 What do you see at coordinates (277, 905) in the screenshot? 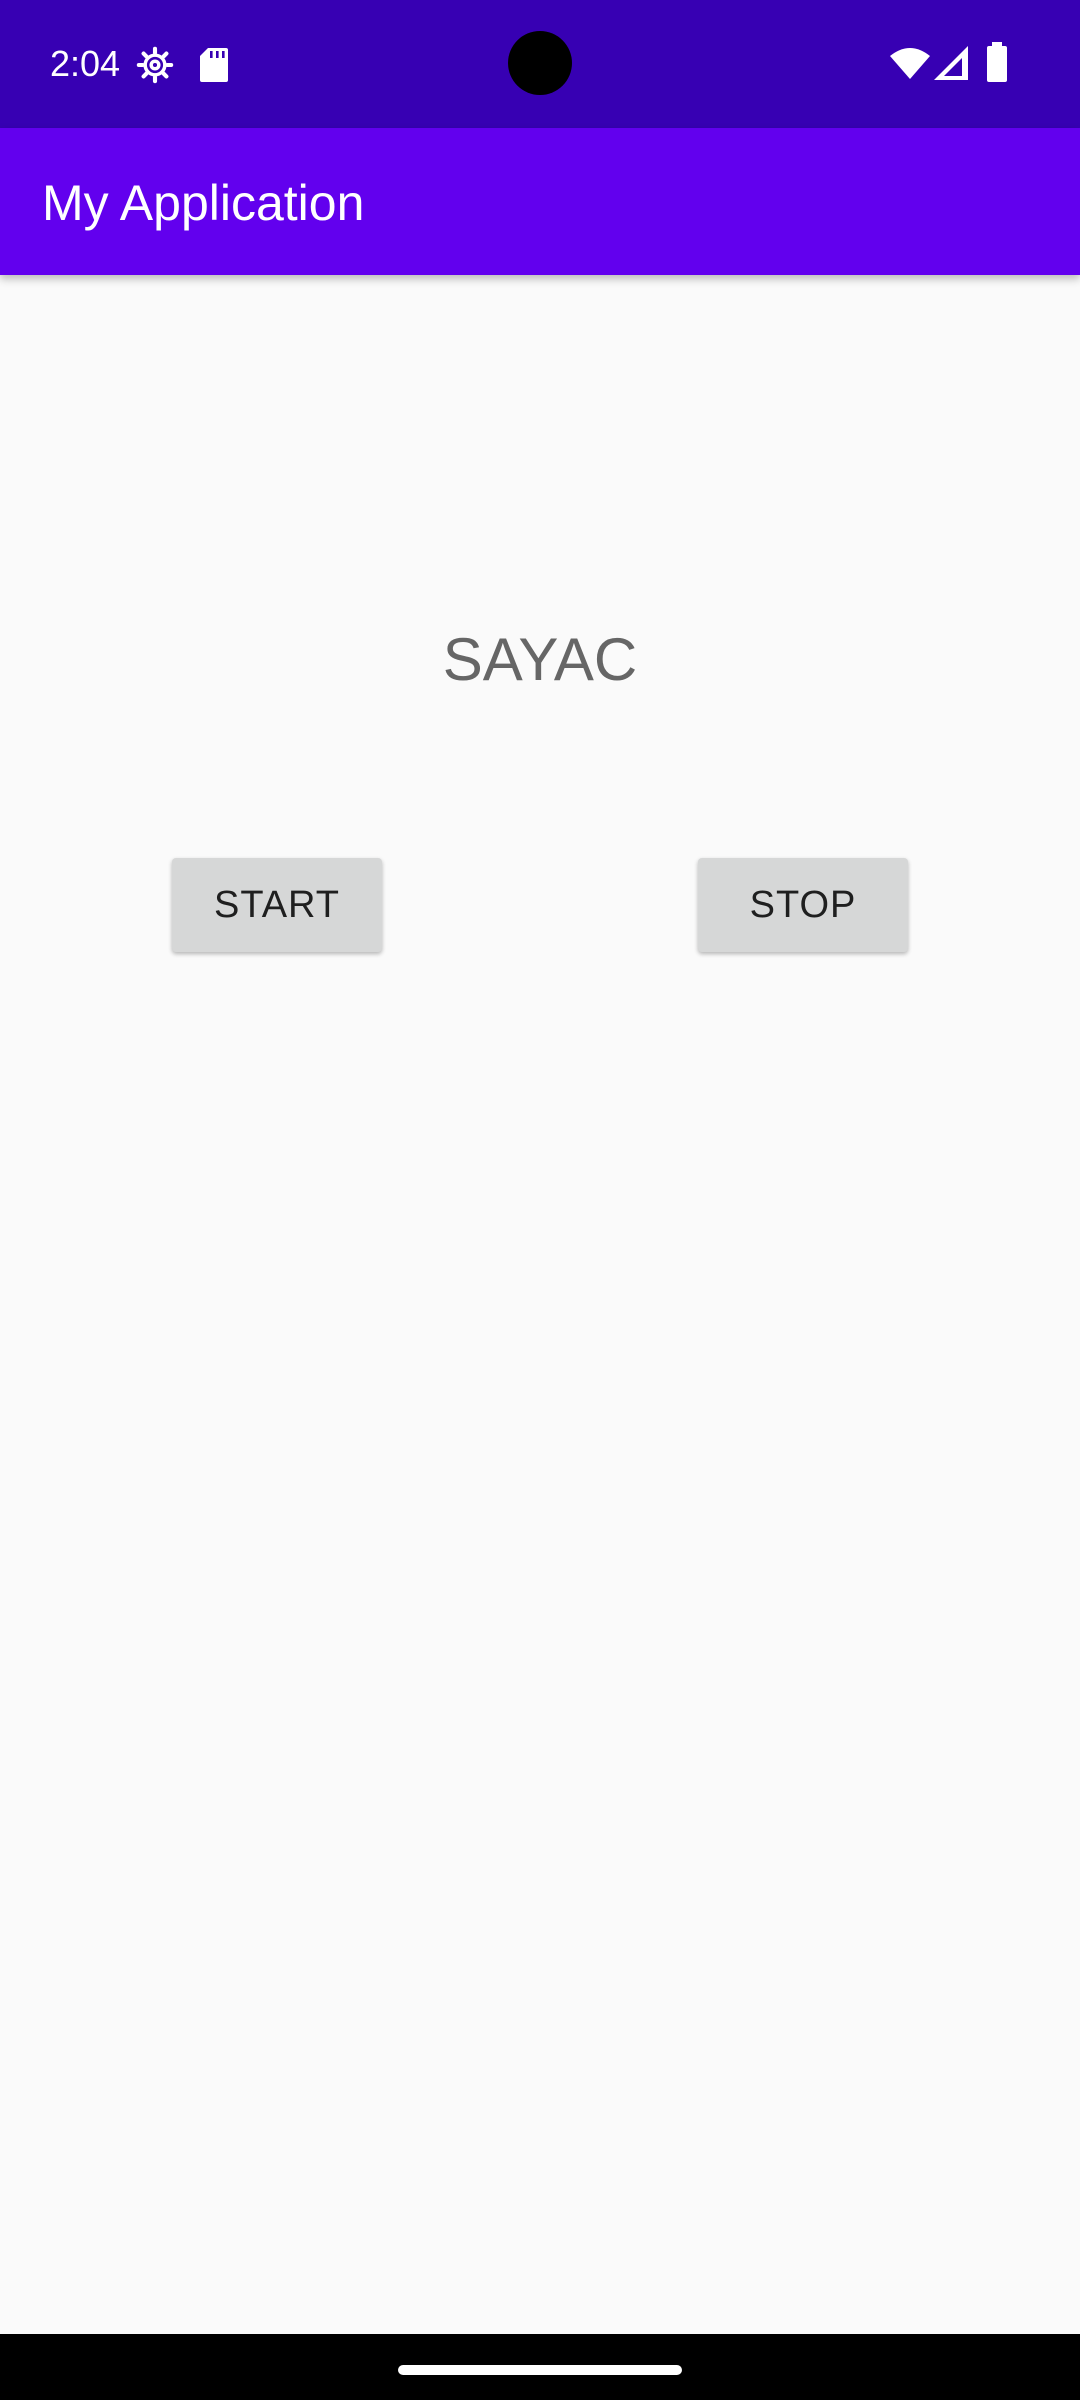
I see `start-button: START` at bounding box center [277, 905].